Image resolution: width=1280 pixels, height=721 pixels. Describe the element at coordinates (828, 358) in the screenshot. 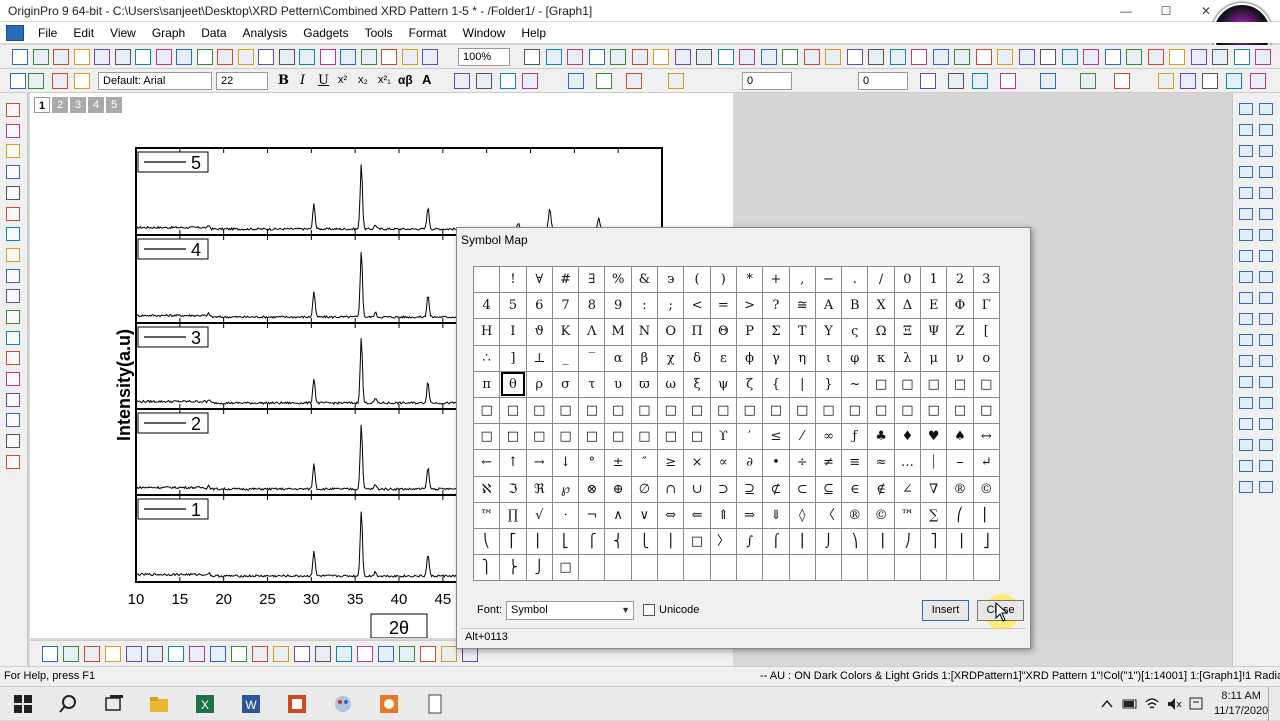

I see `symbol-cell: ι` at that location.